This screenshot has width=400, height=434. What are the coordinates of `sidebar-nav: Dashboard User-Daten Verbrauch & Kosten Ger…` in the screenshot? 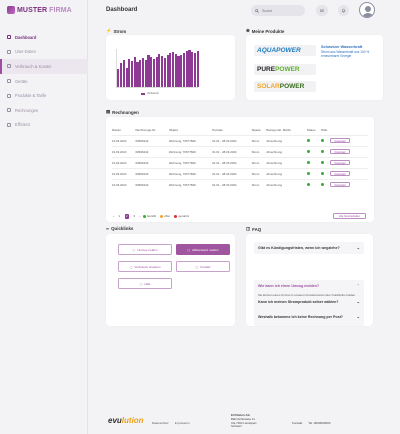 It's located at (44, 81).